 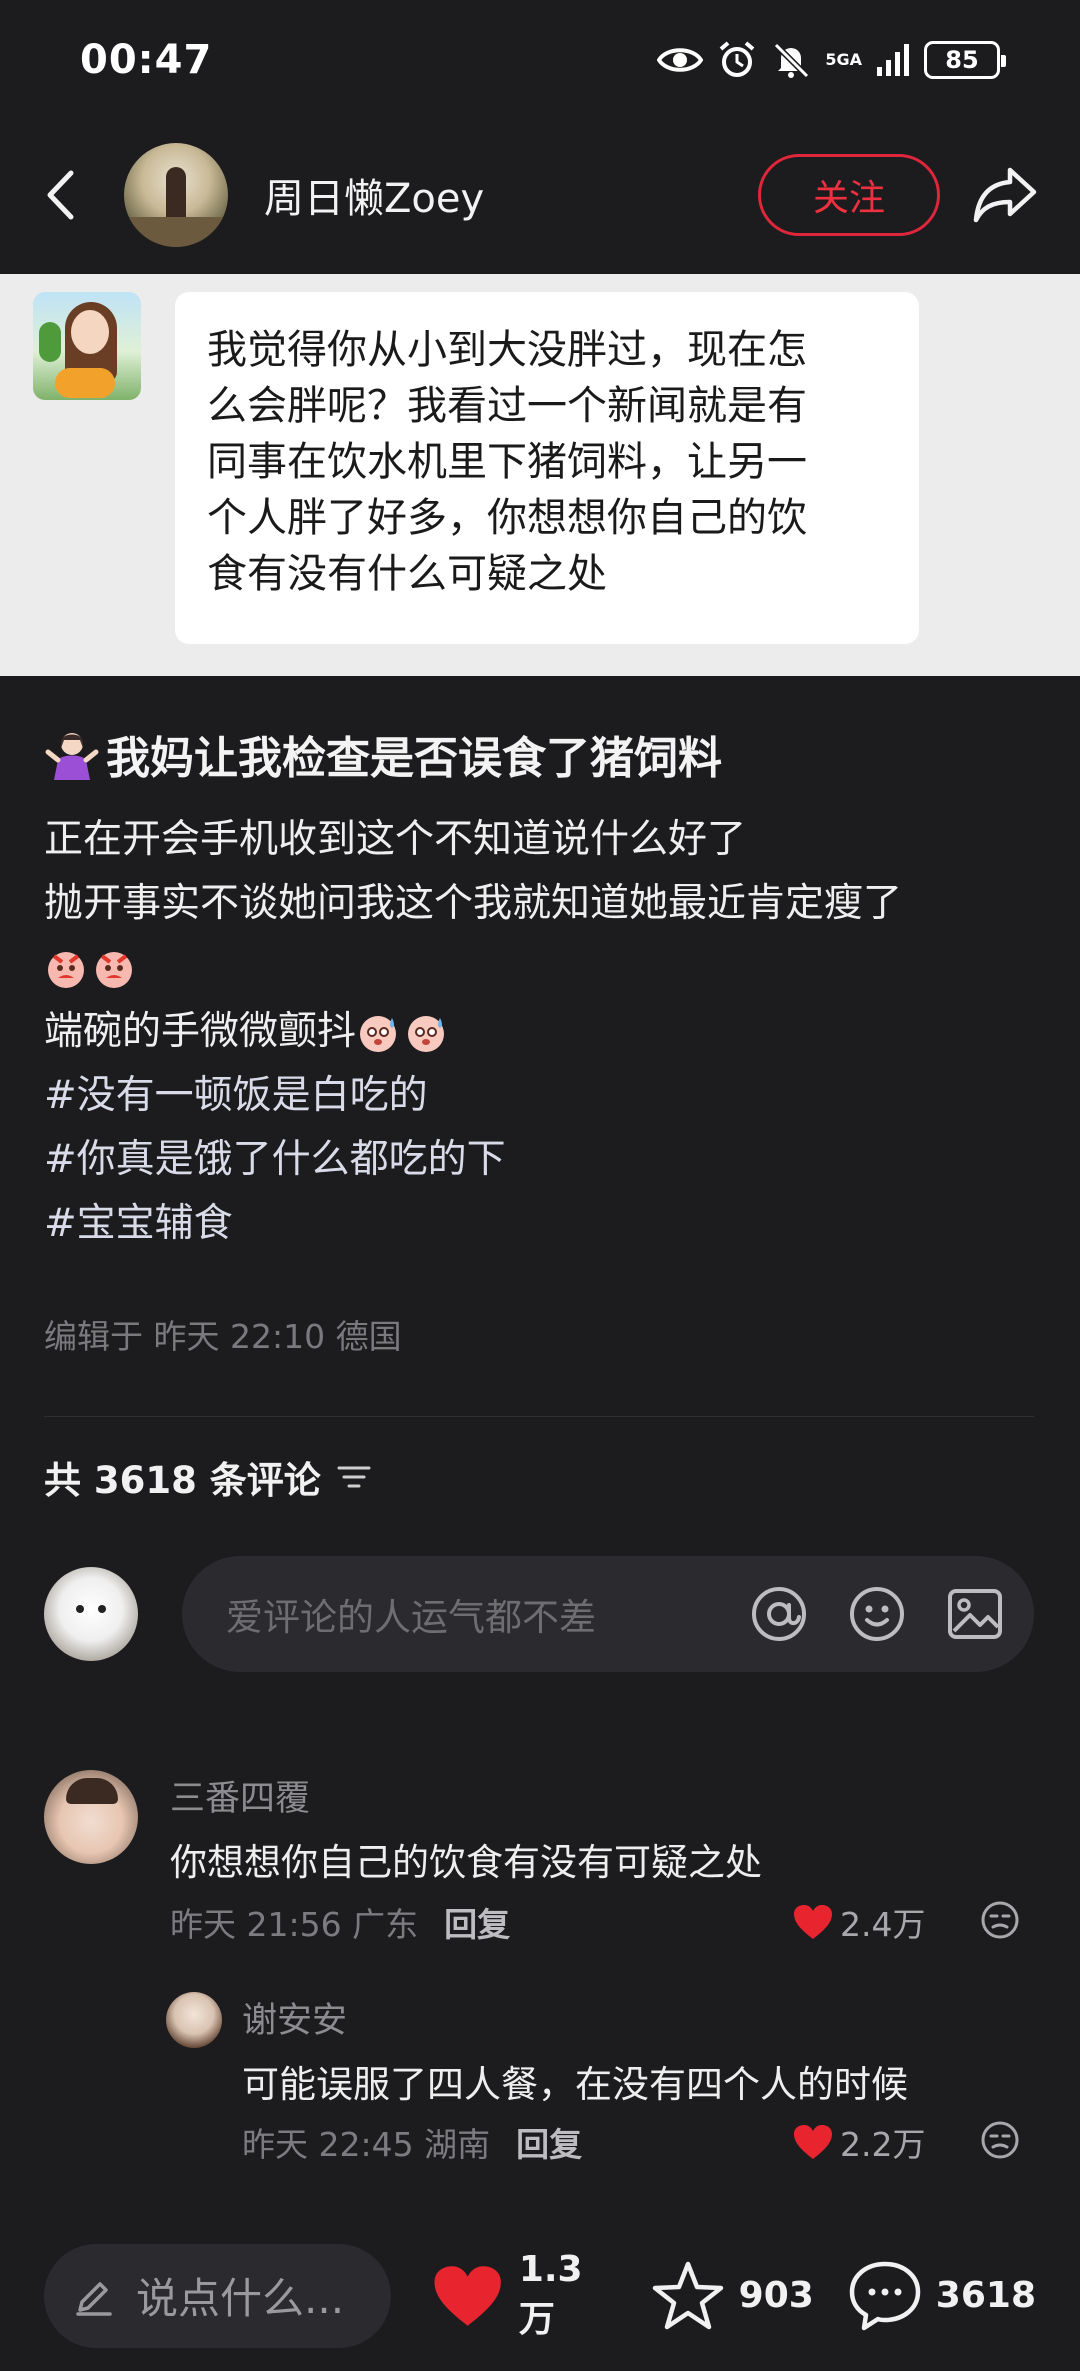 I want to click on sort-icon, so click(x=354, y=1477).